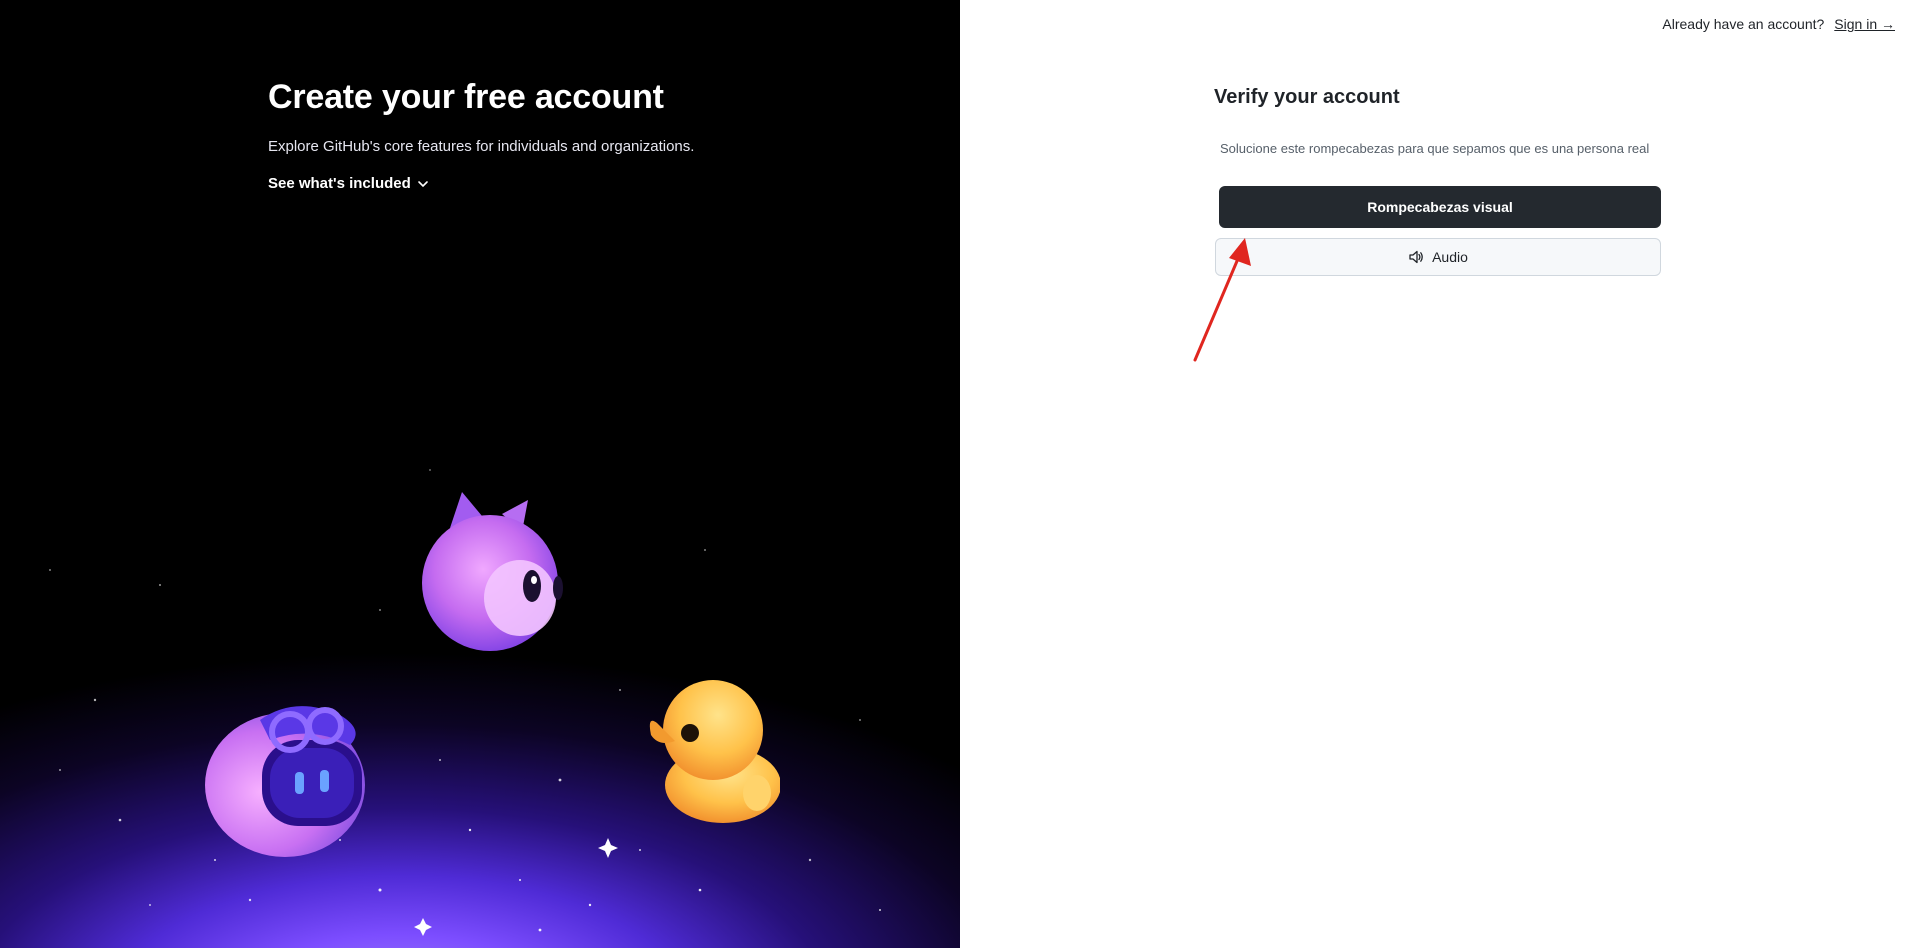  I want to click on hero-title: Create your free account, so click(466, 97).